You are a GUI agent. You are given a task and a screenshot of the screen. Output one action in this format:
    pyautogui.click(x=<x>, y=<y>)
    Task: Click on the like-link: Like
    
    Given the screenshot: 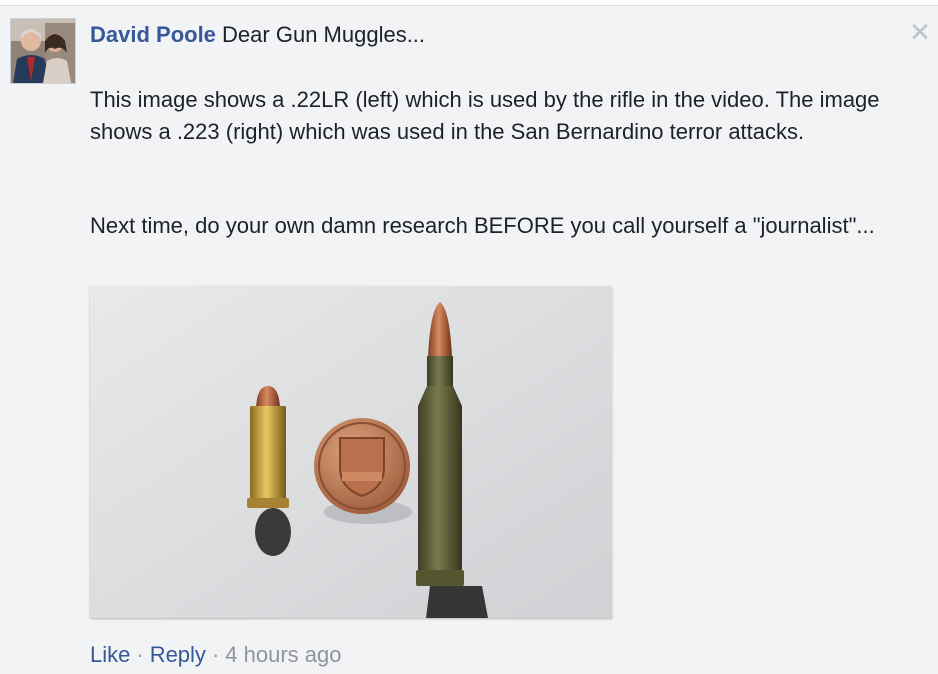 What is the action you would take?
    pyautogui.click(x=110, y=654)
    